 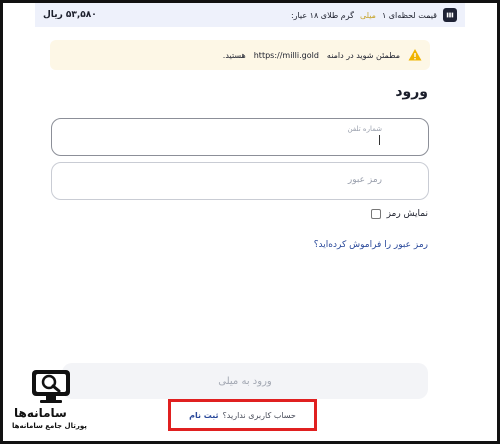 I want to click on forgot-password-link: رمز عبور را فراموش کرده‌اید؟, so click(x=371, y=245).